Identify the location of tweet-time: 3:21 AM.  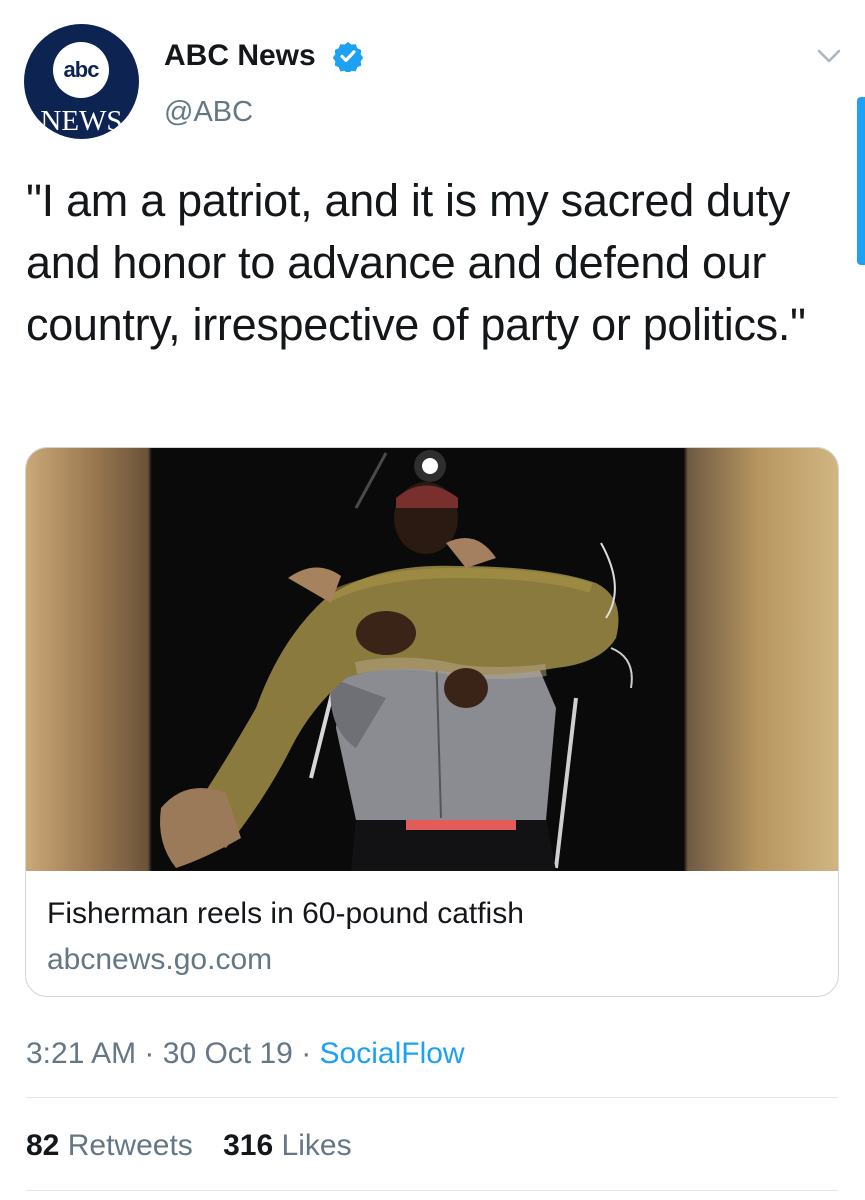
(81, 1053).